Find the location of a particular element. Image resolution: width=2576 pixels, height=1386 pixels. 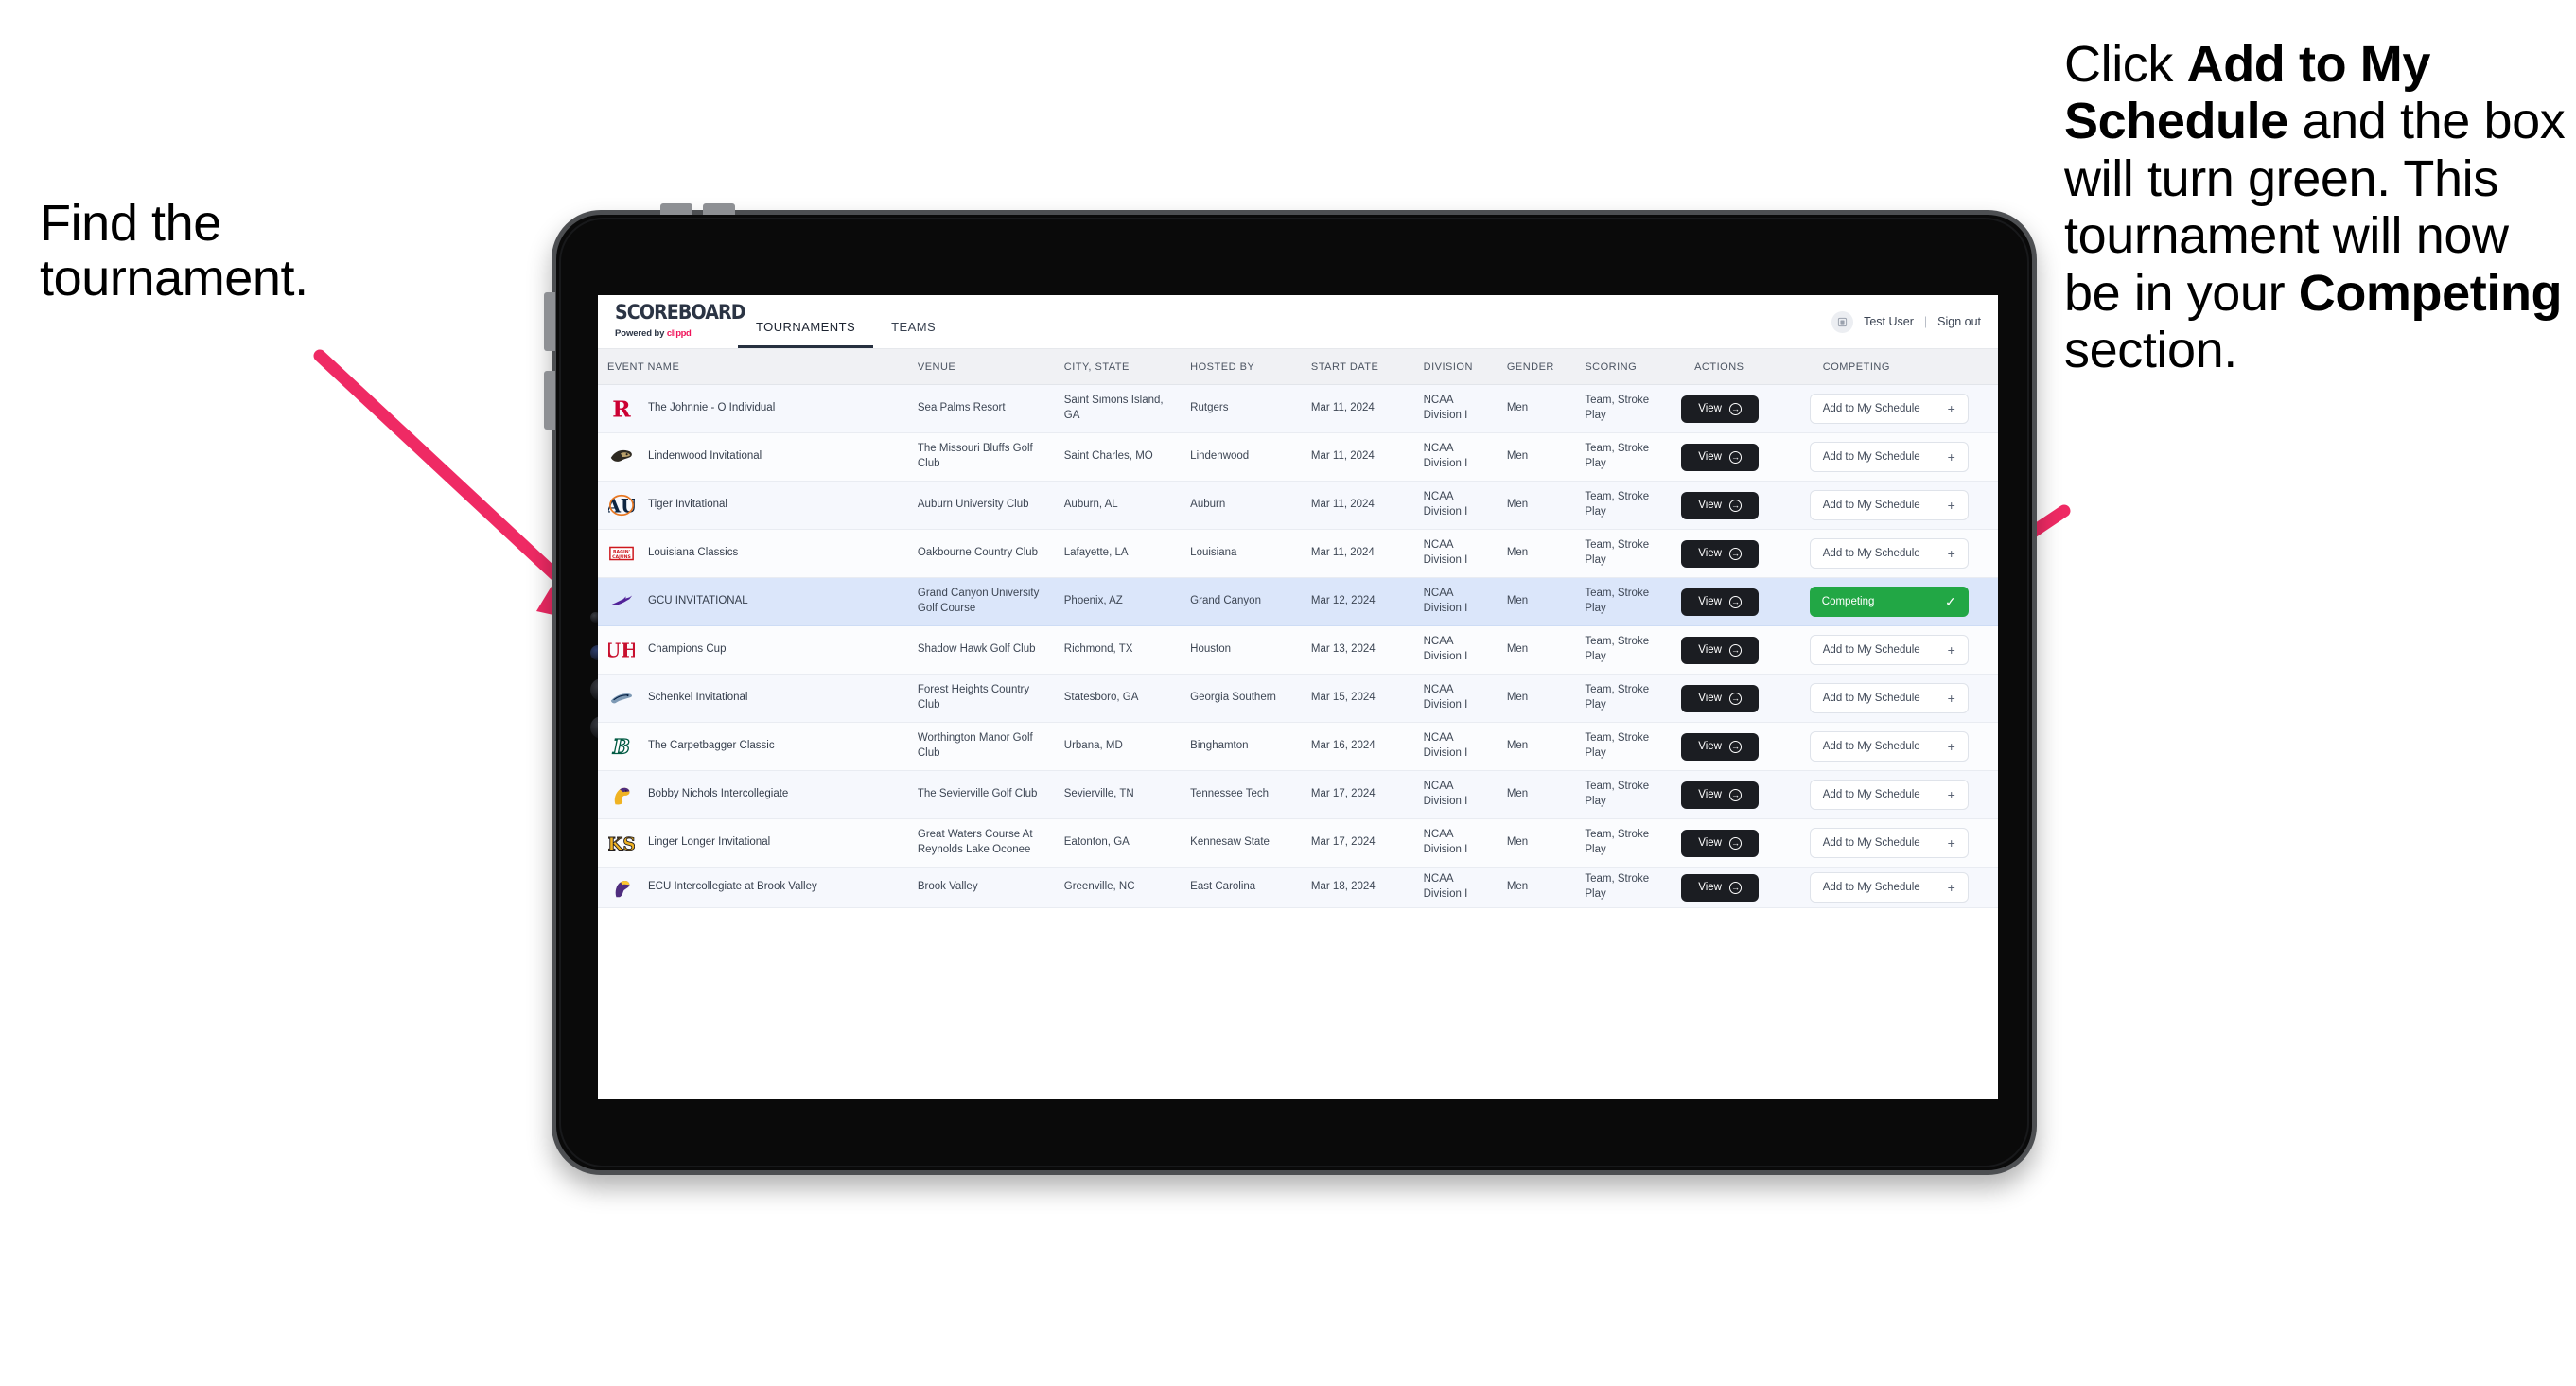

cell-start-date: Mar 15, 2024 is located at coordinates (1358, 698).